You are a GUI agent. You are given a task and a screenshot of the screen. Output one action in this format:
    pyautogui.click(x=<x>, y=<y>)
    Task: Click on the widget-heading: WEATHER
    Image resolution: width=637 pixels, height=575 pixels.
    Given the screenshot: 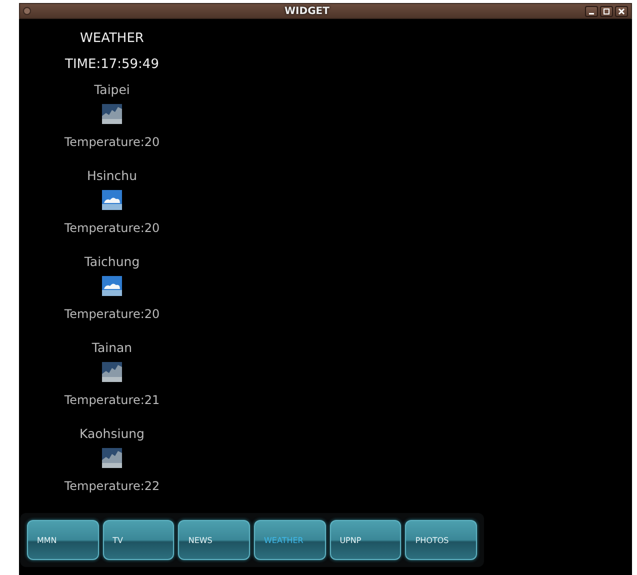 What is the action you would take?
    pyautogui.click(x=112, y=39)
    